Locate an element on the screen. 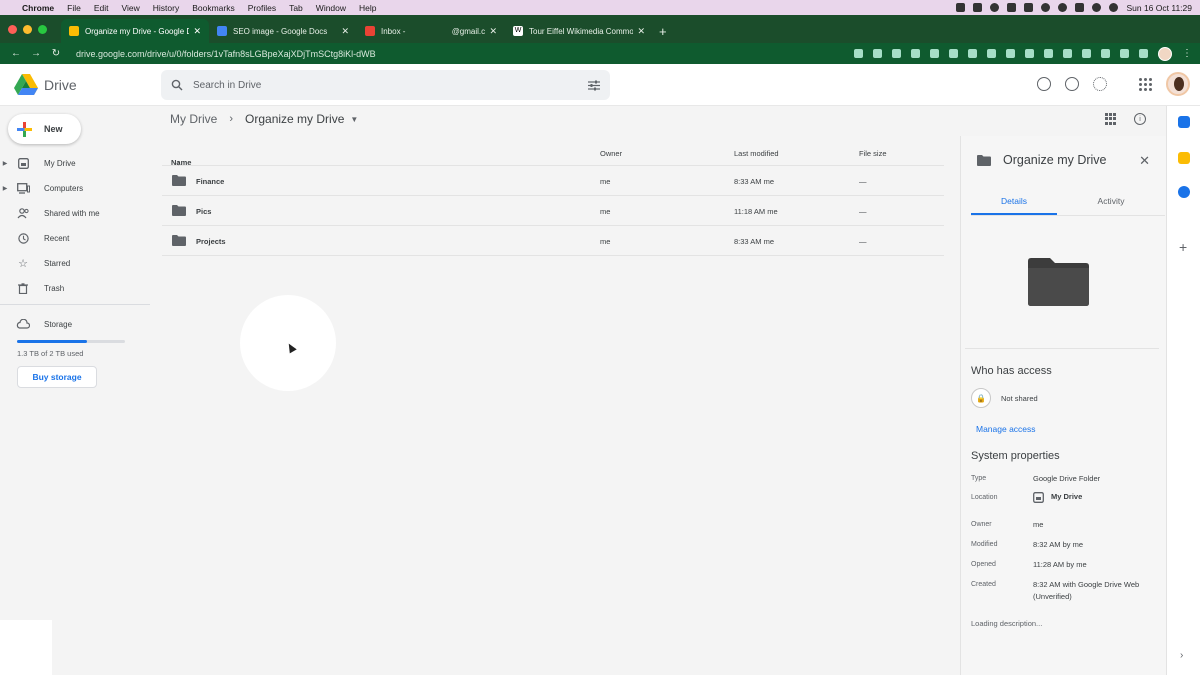  menu-help: Help is located at coordinates (367, 8).